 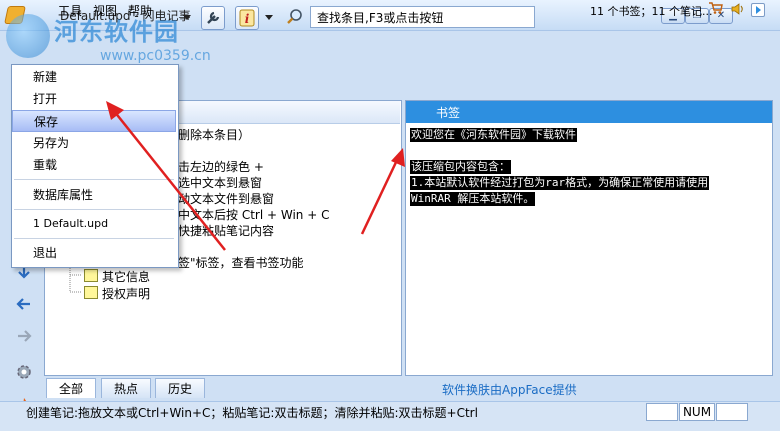 I want to click on tree-item-other-info: 其它信息, so click(x=126, y=276).